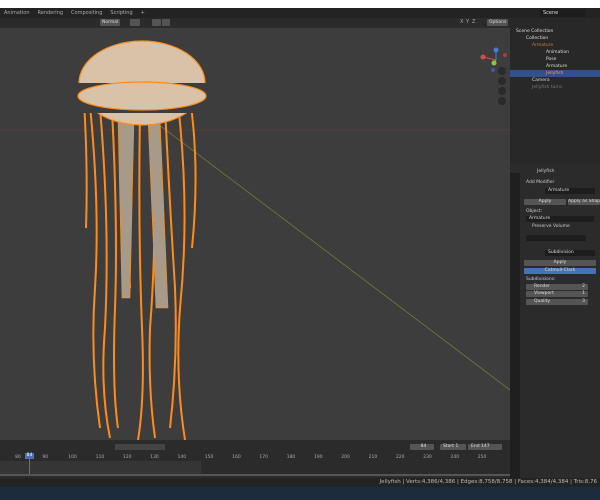 The width and height of the screenshot is (600, 500). Describe the element at coordinates (560, 263) in the screenshot. I see `apply-subdivision-button: Apply` at that location.